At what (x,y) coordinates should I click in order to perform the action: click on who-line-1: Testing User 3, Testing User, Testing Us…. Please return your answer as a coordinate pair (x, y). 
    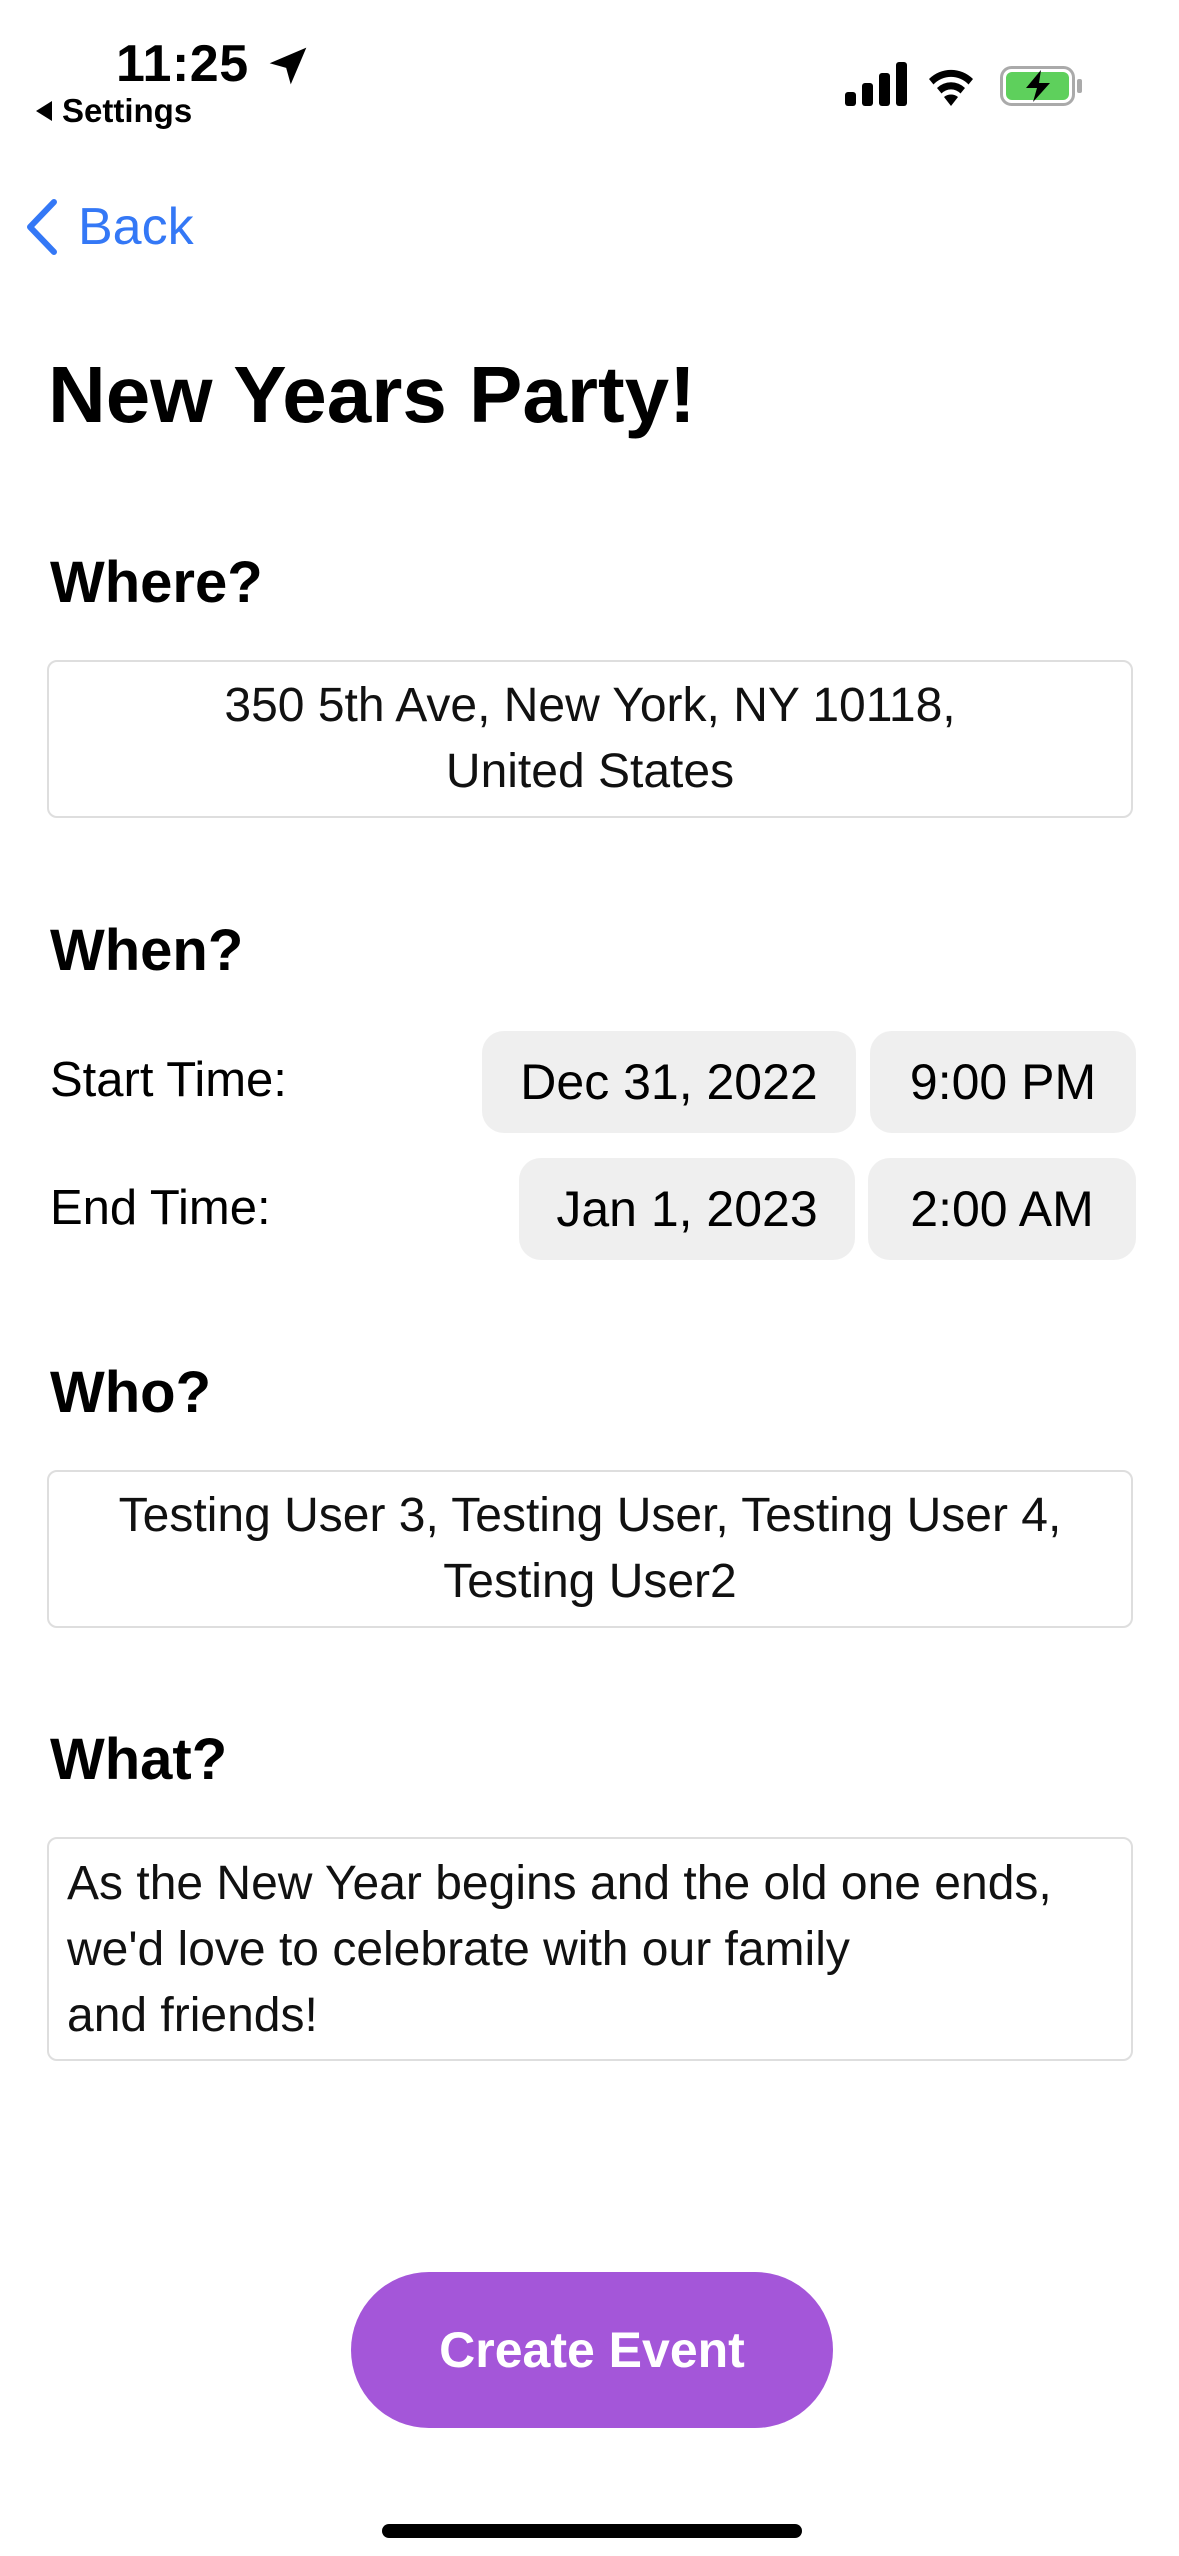
    Looking at the image, I should click on (590, 1515).